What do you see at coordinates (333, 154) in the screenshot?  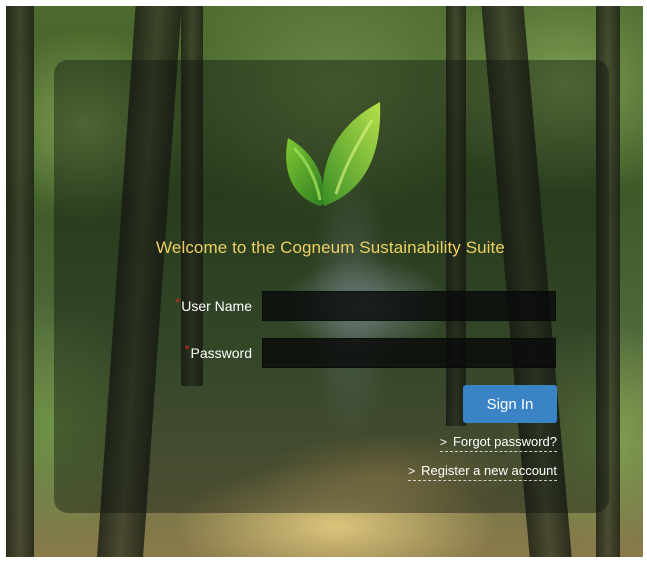 I see `leaf-logo-icon` at bounding box center [333, 154].